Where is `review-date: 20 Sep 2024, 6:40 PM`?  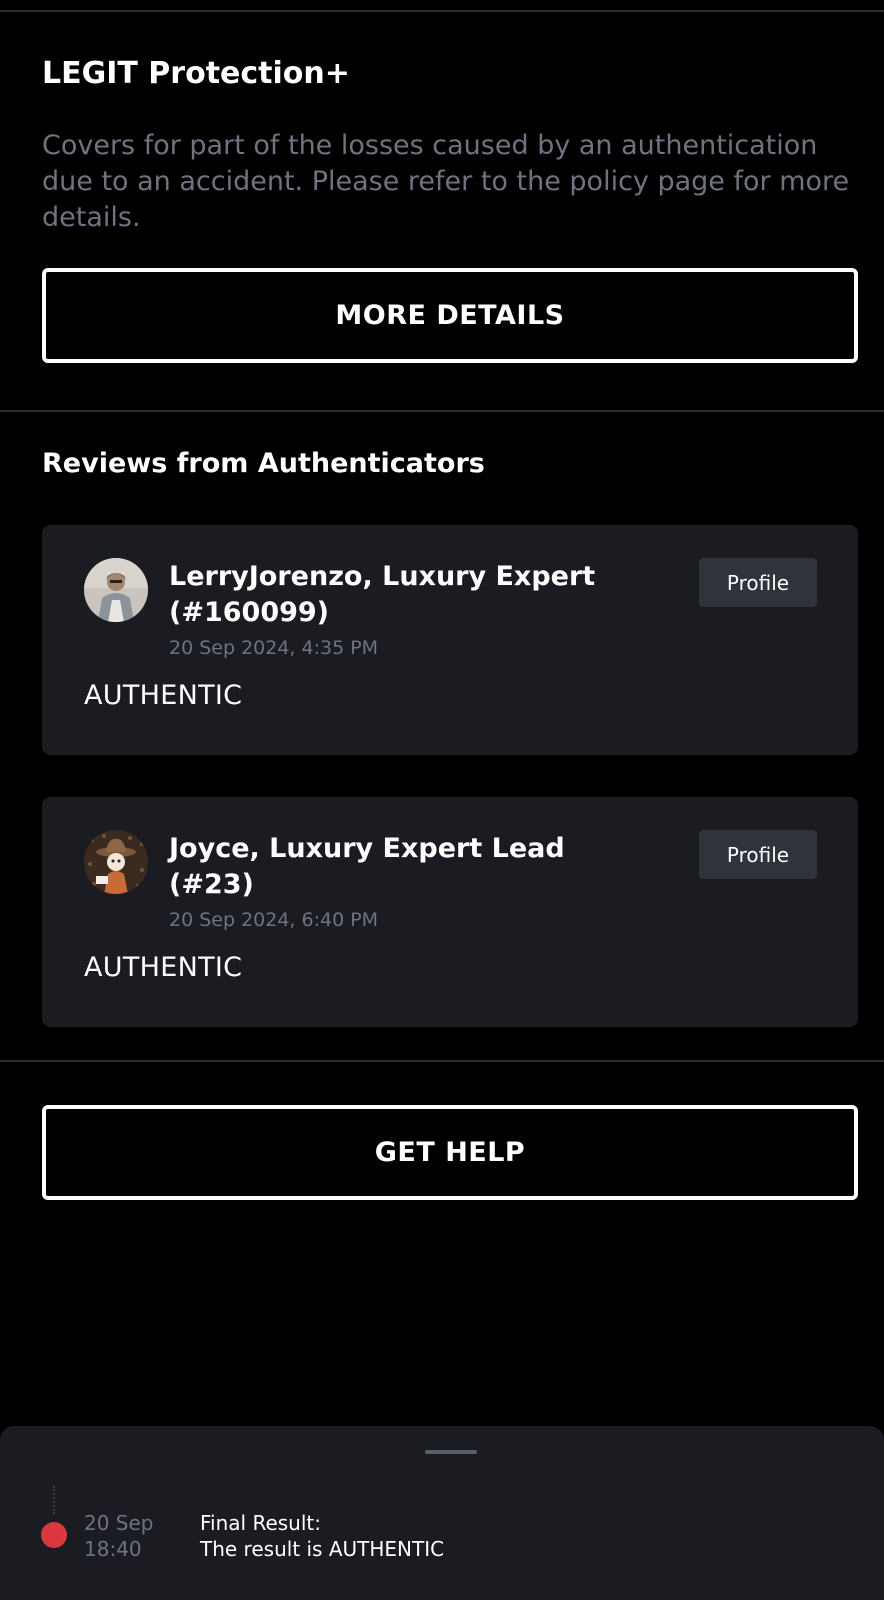 review-date: 20 Sep 2024, 6:40 PM is located at coordinates (274, 920).